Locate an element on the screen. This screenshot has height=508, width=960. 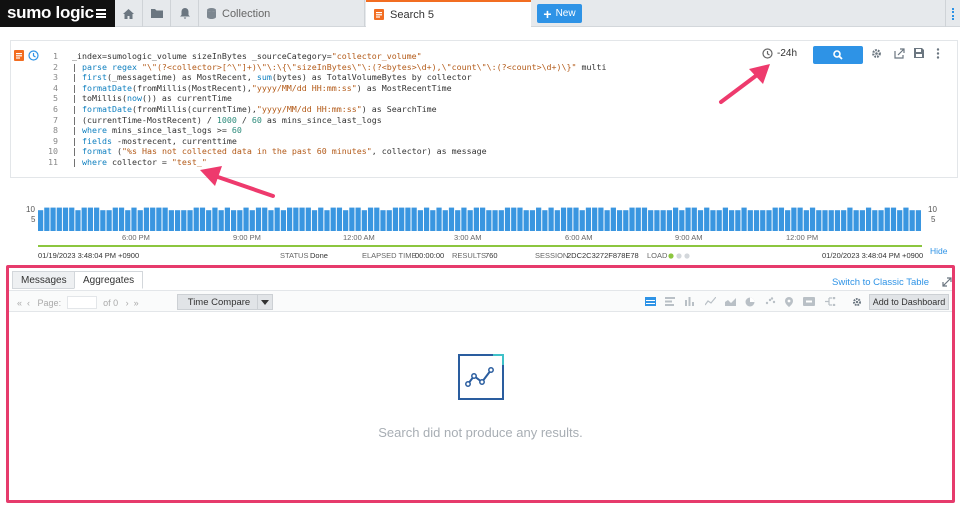
library-button is located at coordinates (157, 13).